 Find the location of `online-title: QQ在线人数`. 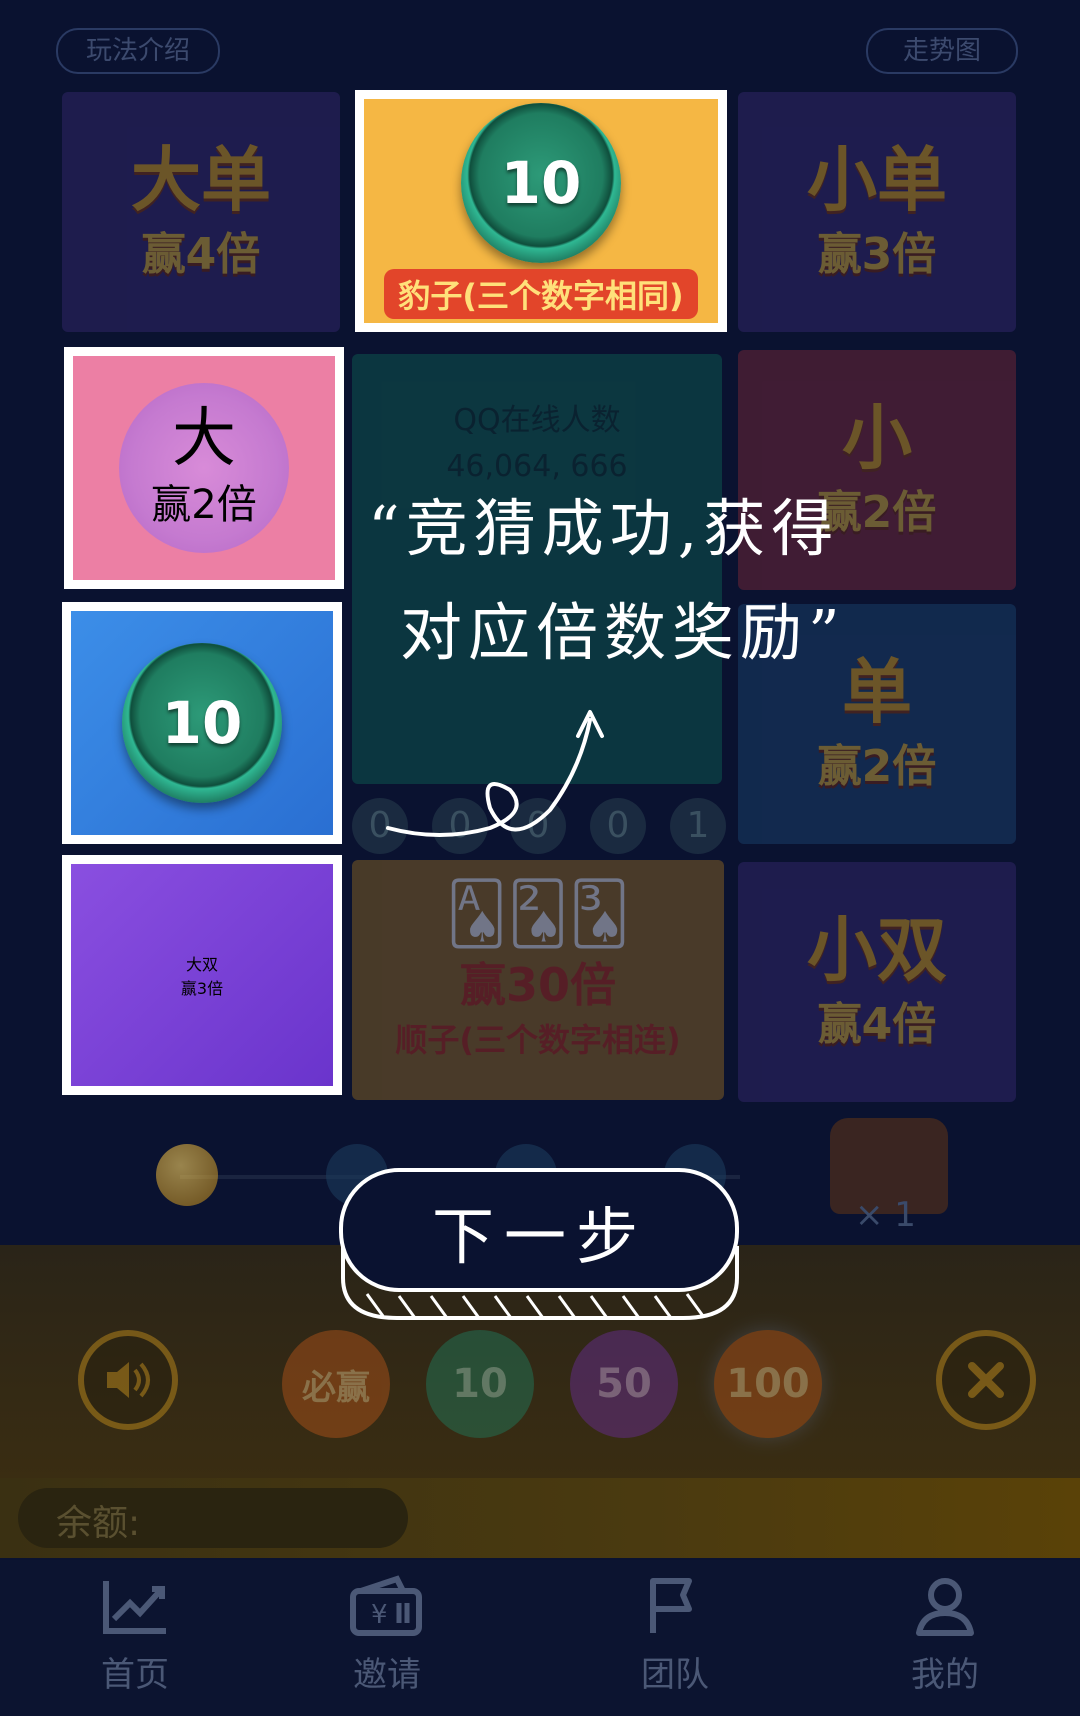

online-title: QQ在线人数 is located at coordinates (537, 420).